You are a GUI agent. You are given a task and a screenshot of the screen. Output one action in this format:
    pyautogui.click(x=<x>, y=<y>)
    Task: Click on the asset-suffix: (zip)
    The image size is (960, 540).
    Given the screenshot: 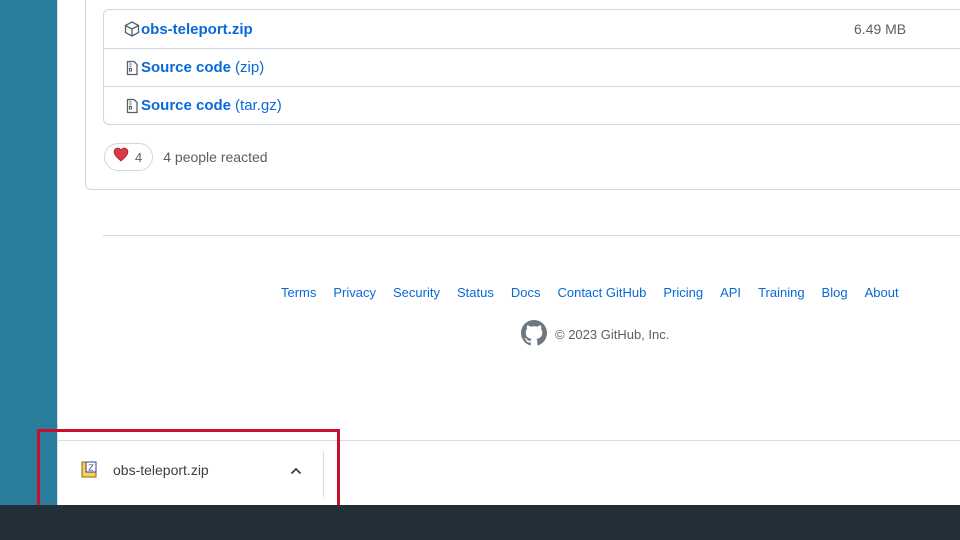 What is the action you would take?
    pyautogui.click(x=250, y=67)
    